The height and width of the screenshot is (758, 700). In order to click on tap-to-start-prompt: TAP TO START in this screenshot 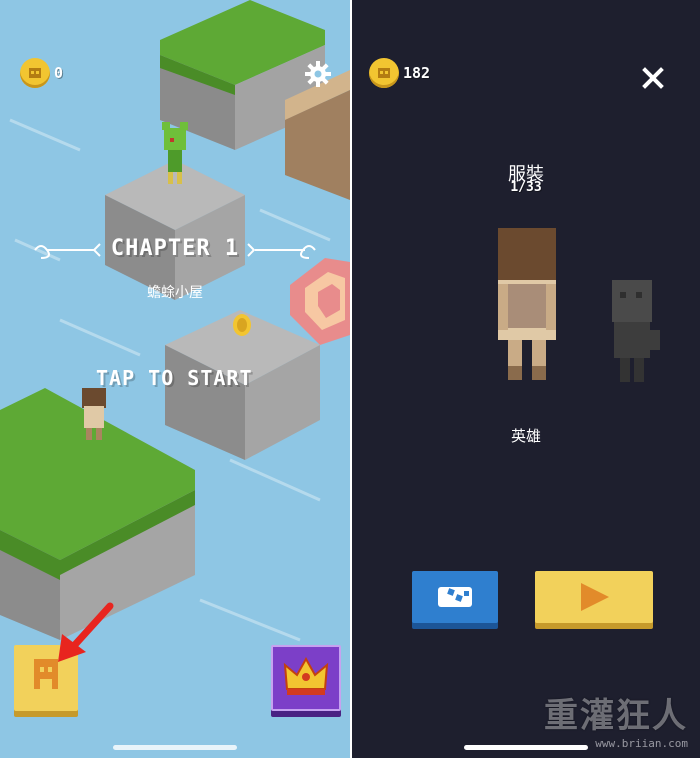, I will do `click(174, 378)`.